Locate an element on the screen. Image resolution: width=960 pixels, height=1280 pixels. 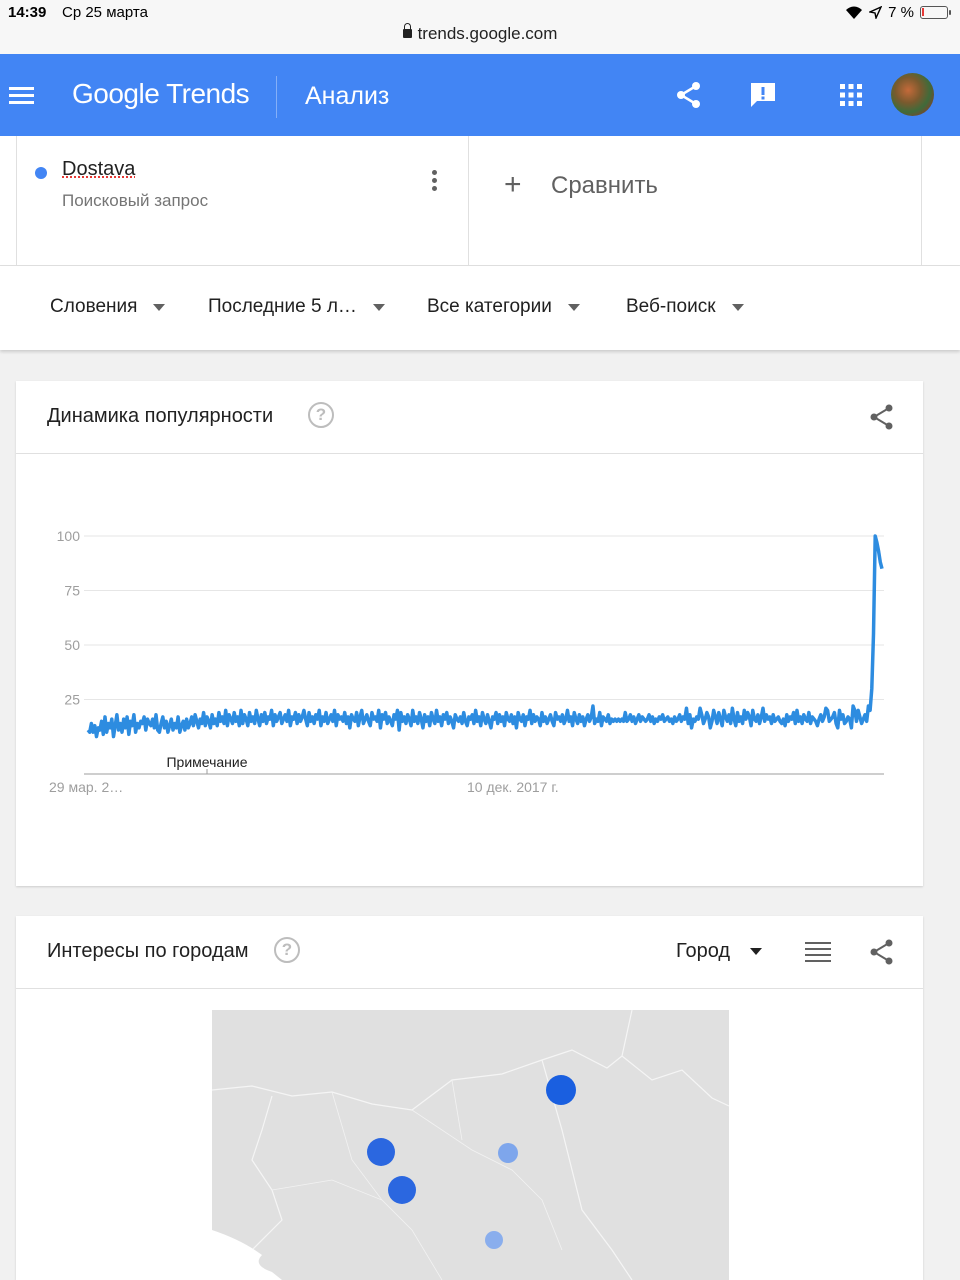
battery-percent: 7 % is located at coordinates (901, 12).